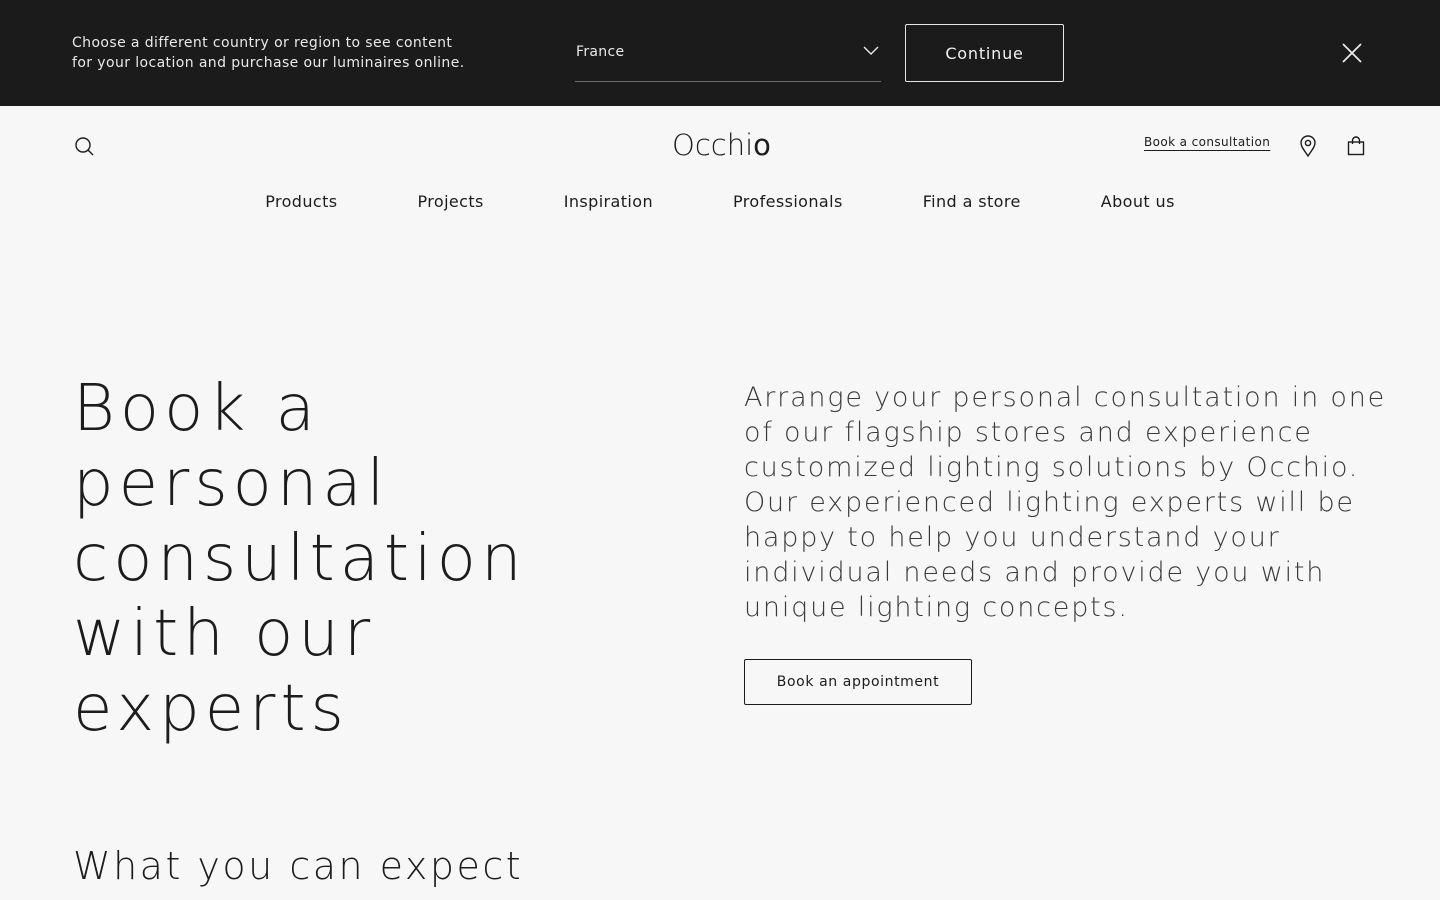 The width and height of the screenshot is (1440, 900). I want to click on nav-item-about-us: About us, so click(1138, 201).